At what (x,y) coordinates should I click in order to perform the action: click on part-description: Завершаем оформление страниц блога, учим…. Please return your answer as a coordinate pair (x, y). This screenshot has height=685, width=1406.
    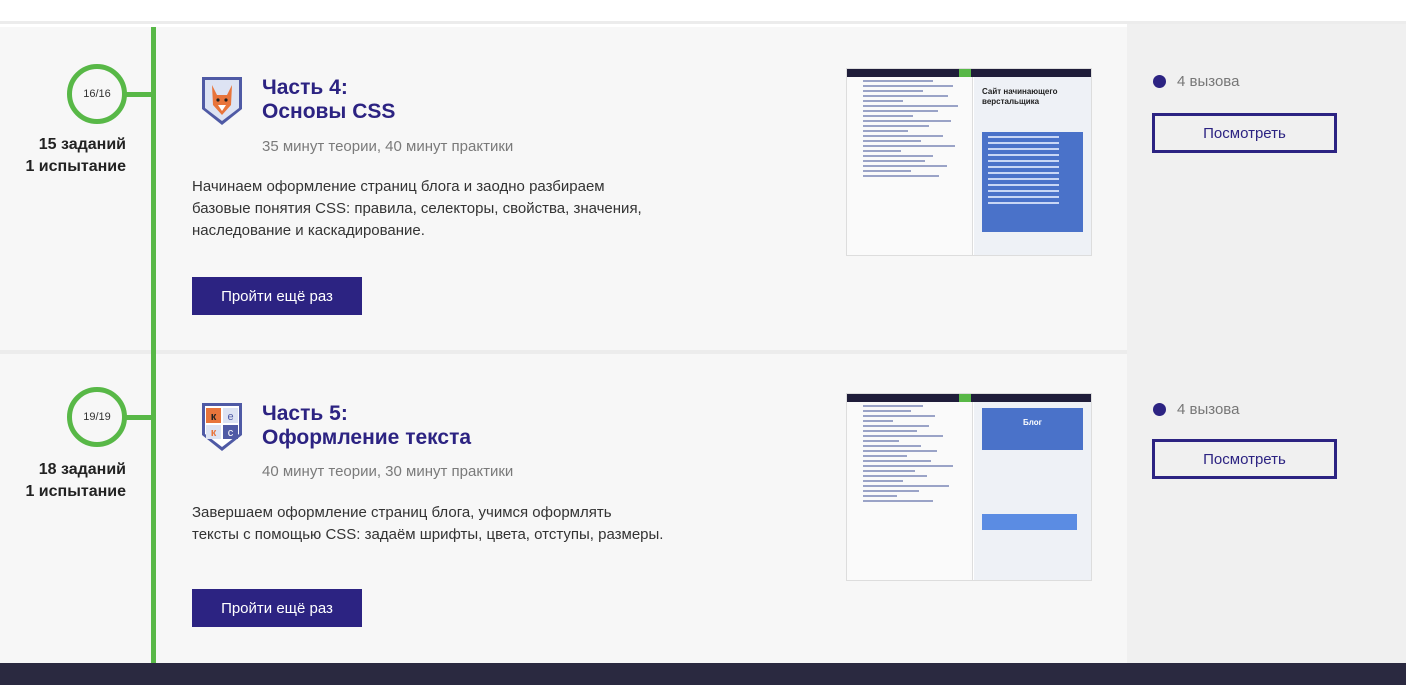
    Looking at the image, I should click on (447, 524).